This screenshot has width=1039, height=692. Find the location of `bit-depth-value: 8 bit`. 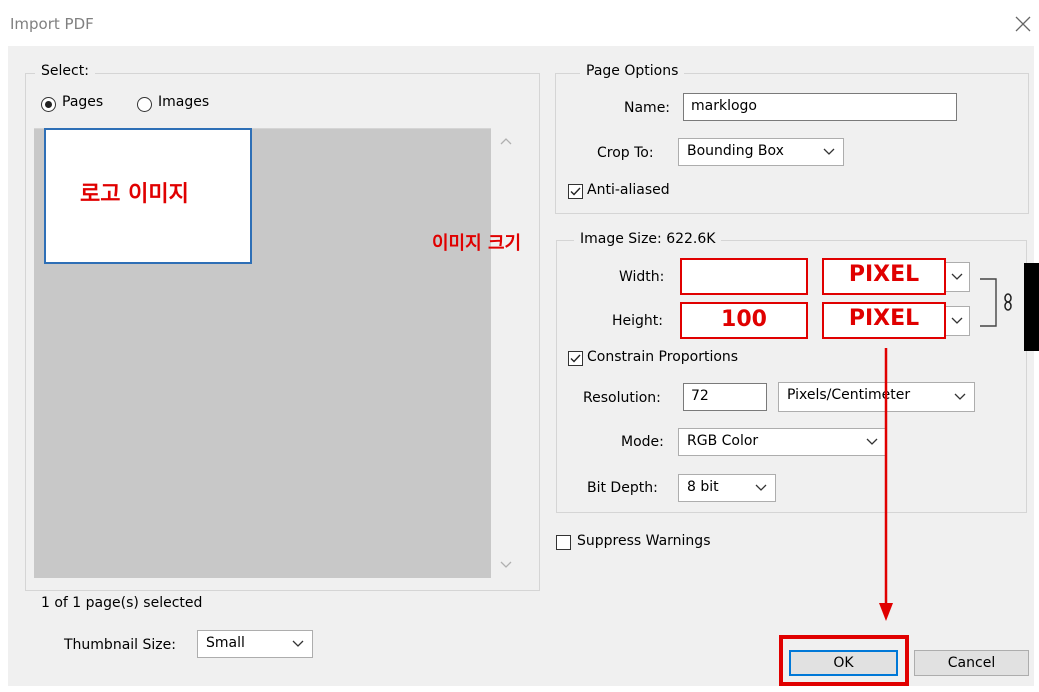

bit-depth-value: 8 bit is located at coordinates (703, 487).